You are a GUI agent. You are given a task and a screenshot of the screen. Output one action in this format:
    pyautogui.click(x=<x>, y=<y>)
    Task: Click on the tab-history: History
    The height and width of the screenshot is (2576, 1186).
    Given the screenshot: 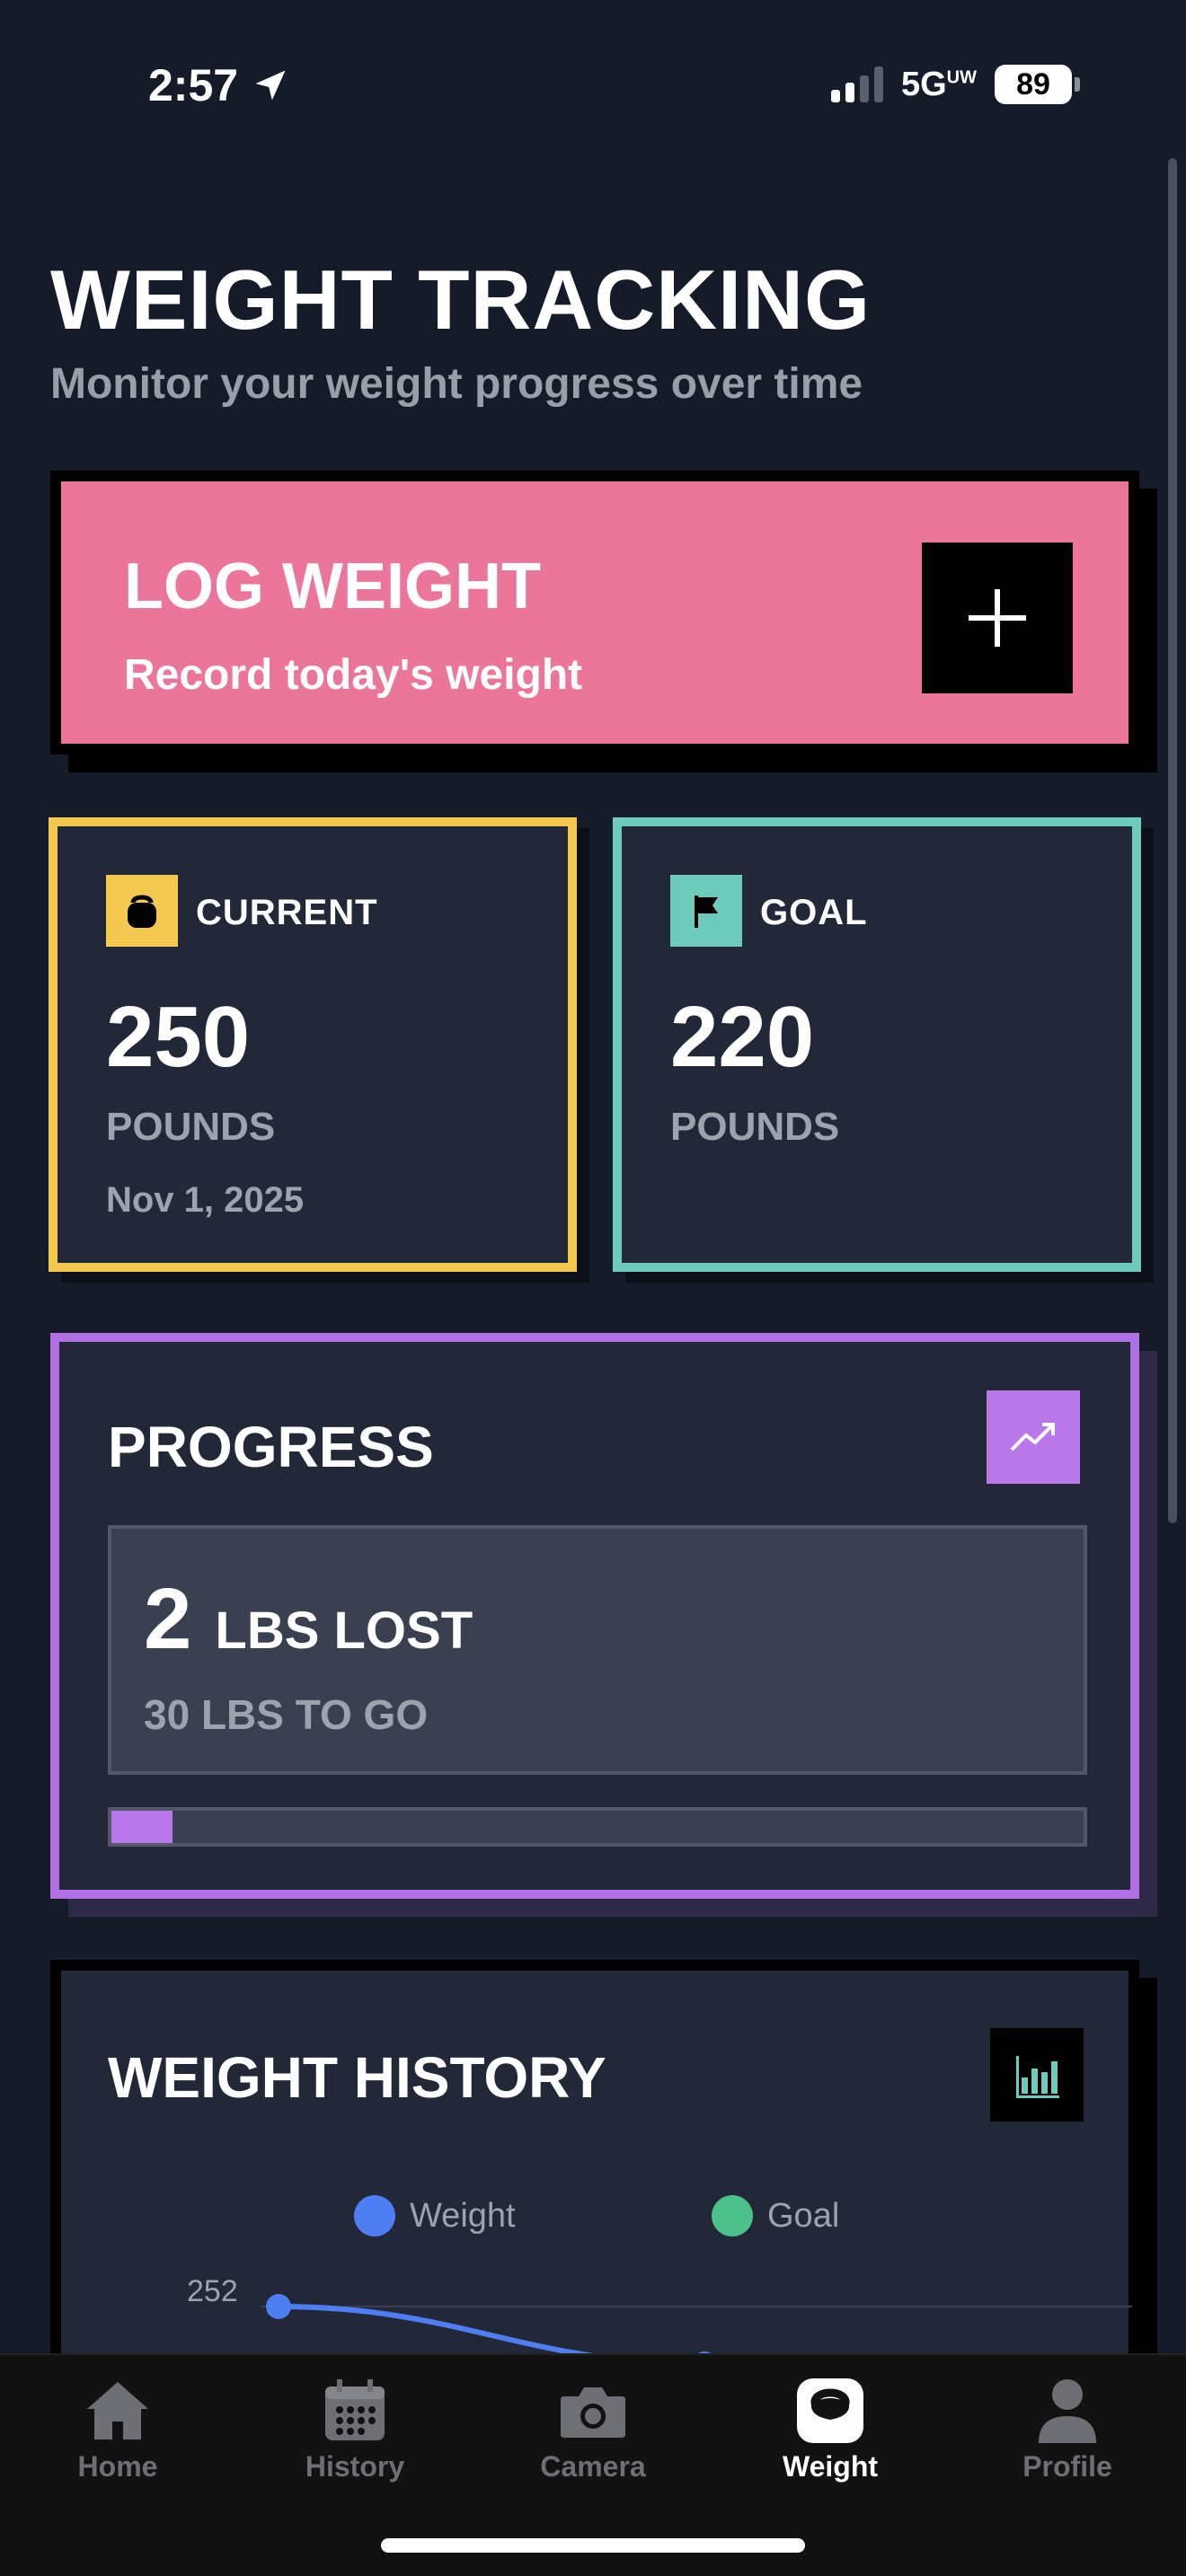 What is the action you would take?
    pyautogui.click(x=355, y=2429)
    